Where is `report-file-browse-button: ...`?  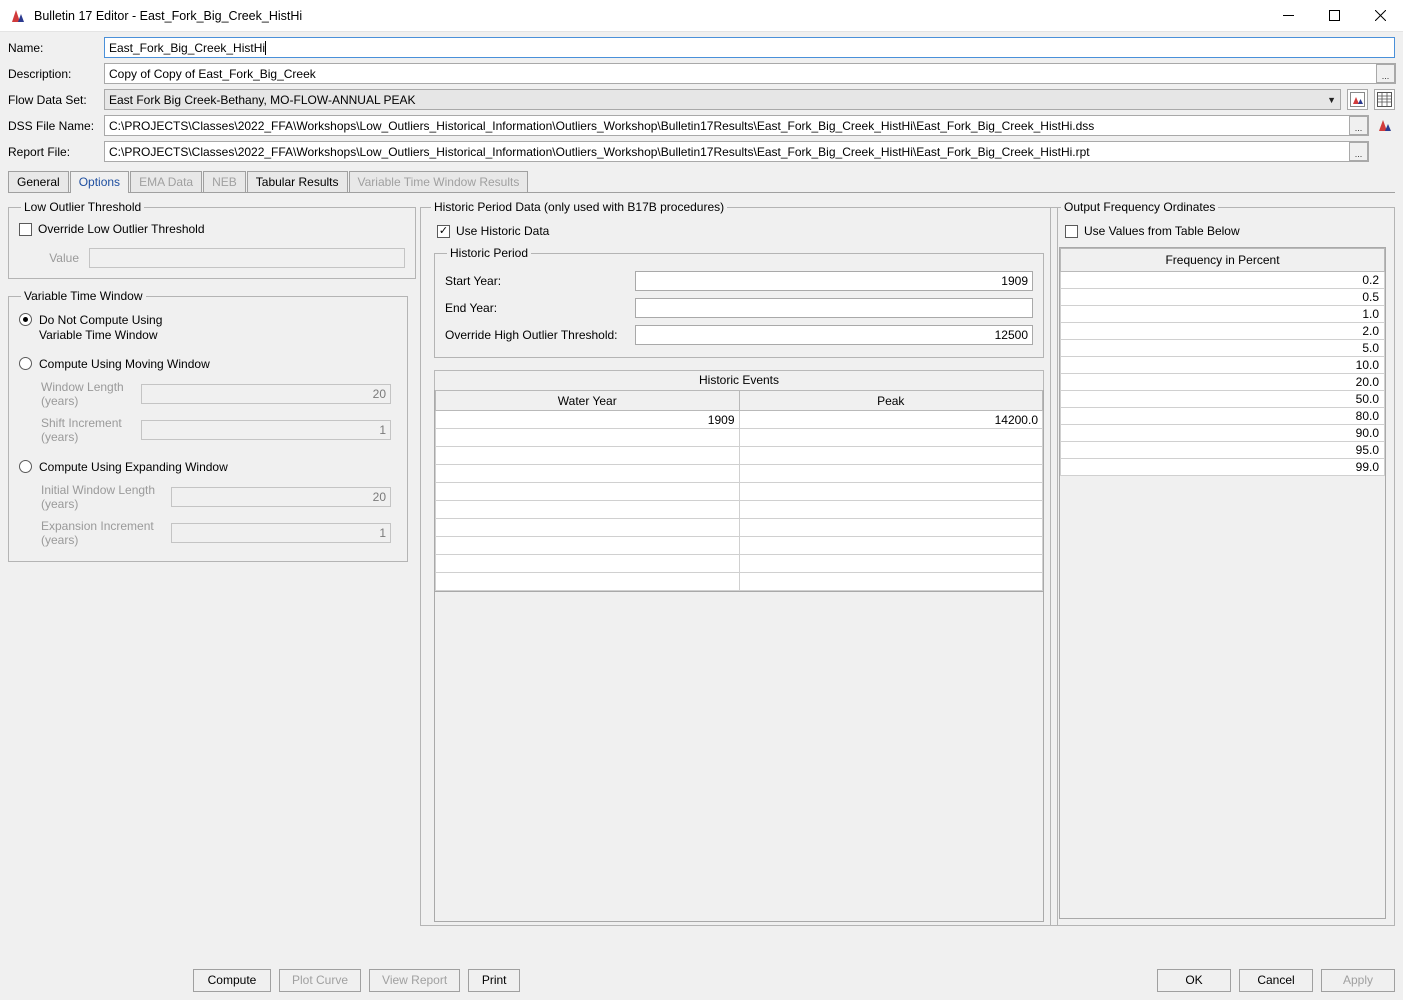
report-file-browse-button: ... is located at coordinates (1358, 151).